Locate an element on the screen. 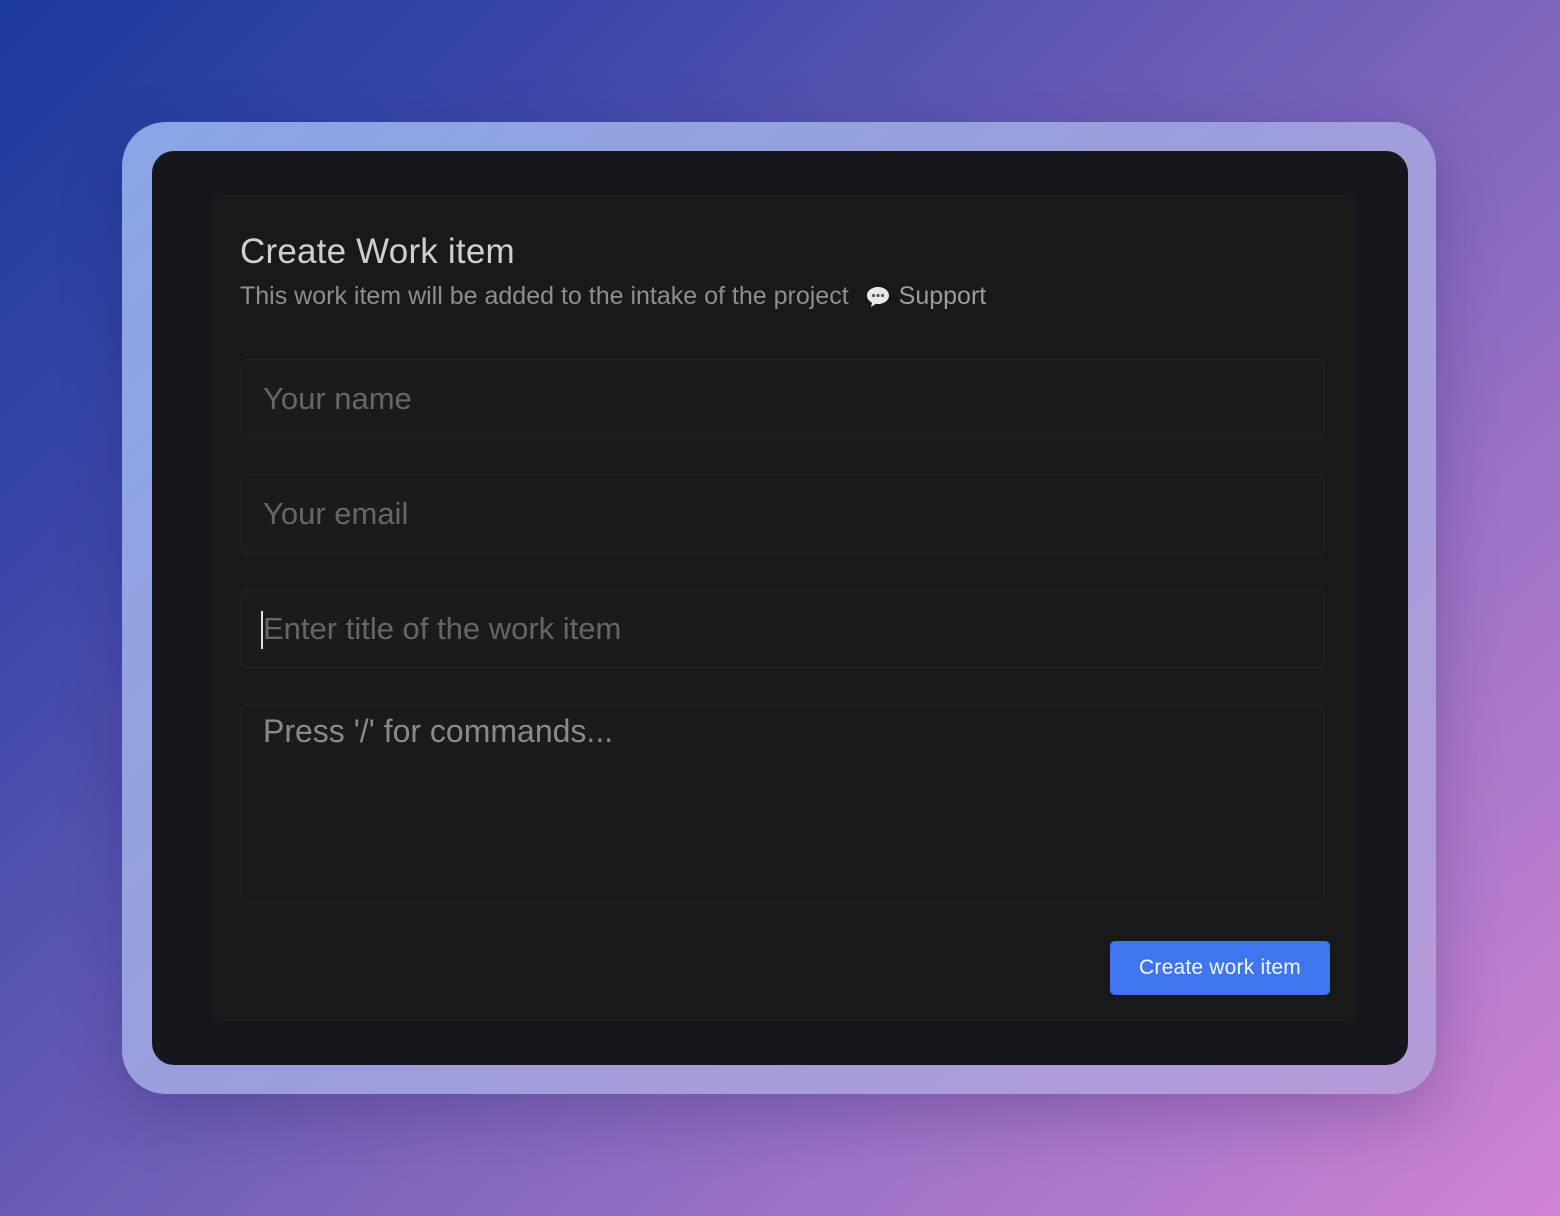 The image size is (1560, 1216). email-input is located at coordinates (782, 514).